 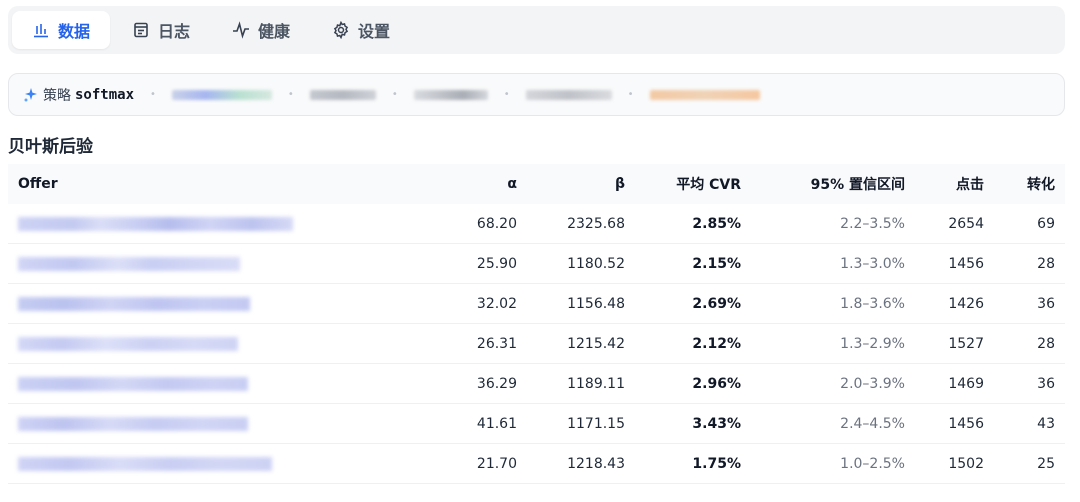 What do you see at coordinates (693, 184) in the screenshot?
I see `header-cvr: 平均 CVR` at bounding box center [693, 184].